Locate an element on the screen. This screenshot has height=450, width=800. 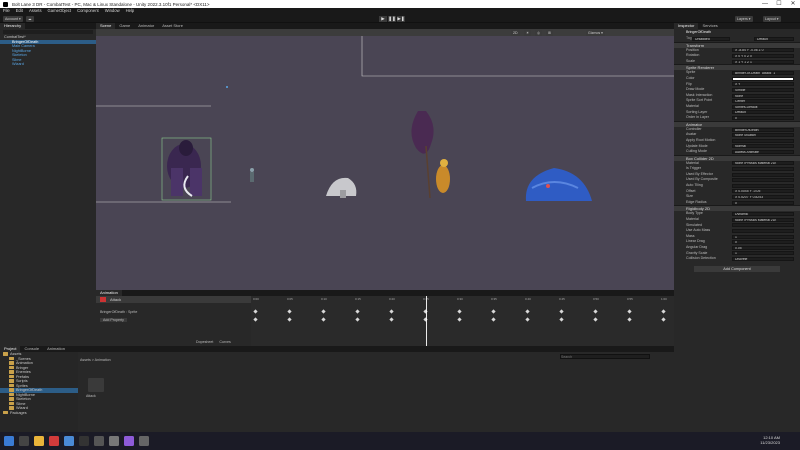
property-value: Normal is located at coordinates (763, 146).